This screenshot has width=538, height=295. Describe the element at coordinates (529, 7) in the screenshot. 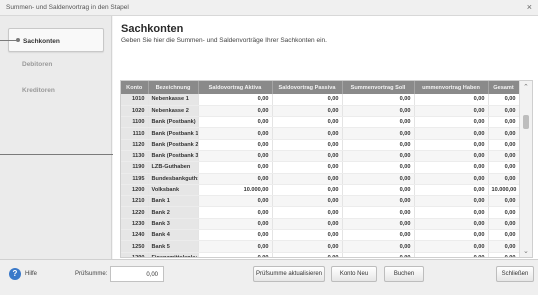

I see `close-icon: ×` at that location.